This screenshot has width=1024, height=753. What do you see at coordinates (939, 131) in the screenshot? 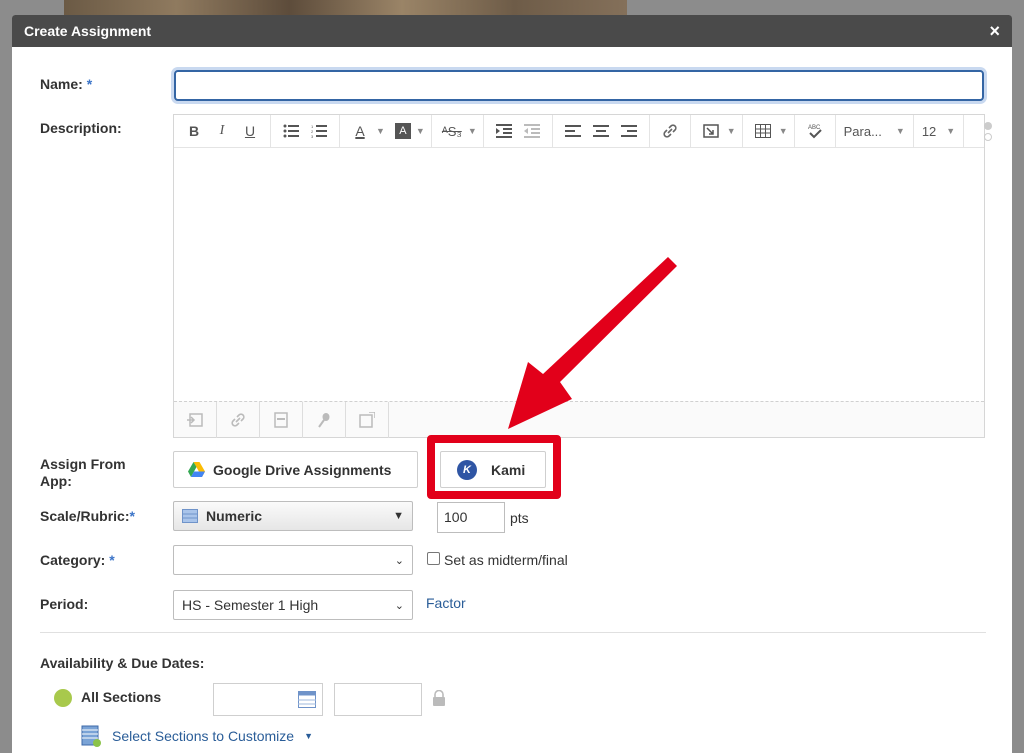
I see `font-size-dropdown: 12 ▼` at bounding box center [939, 131].